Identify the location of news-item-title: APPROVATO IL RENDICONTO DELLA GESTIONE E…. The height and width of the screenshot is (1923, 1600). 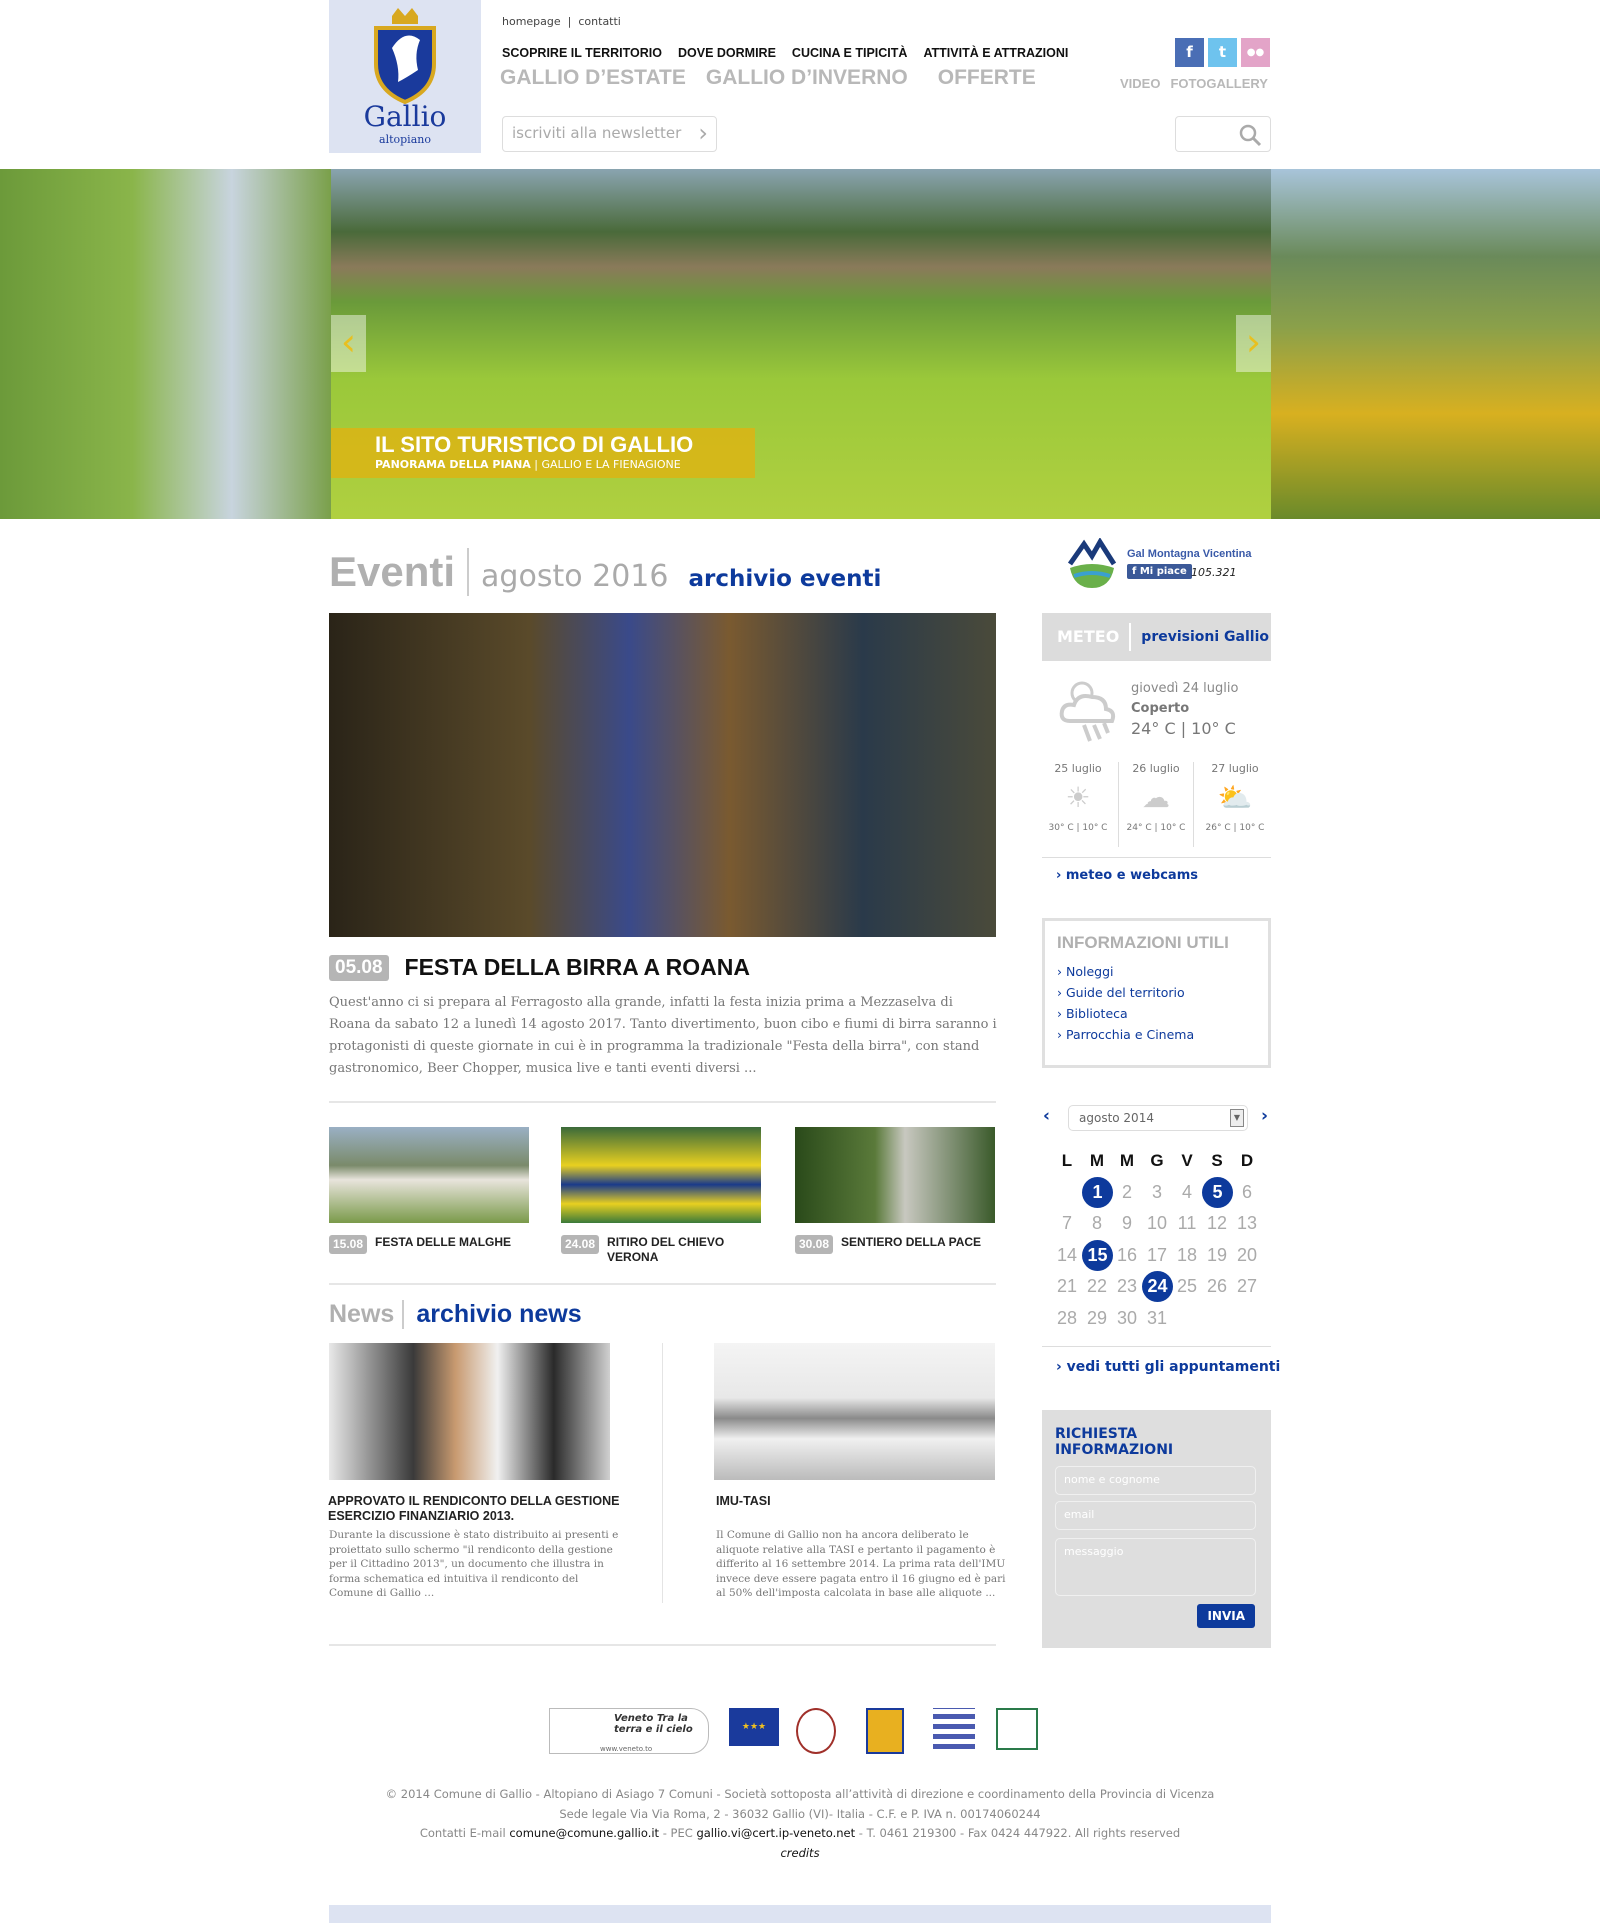
(478, 1509).